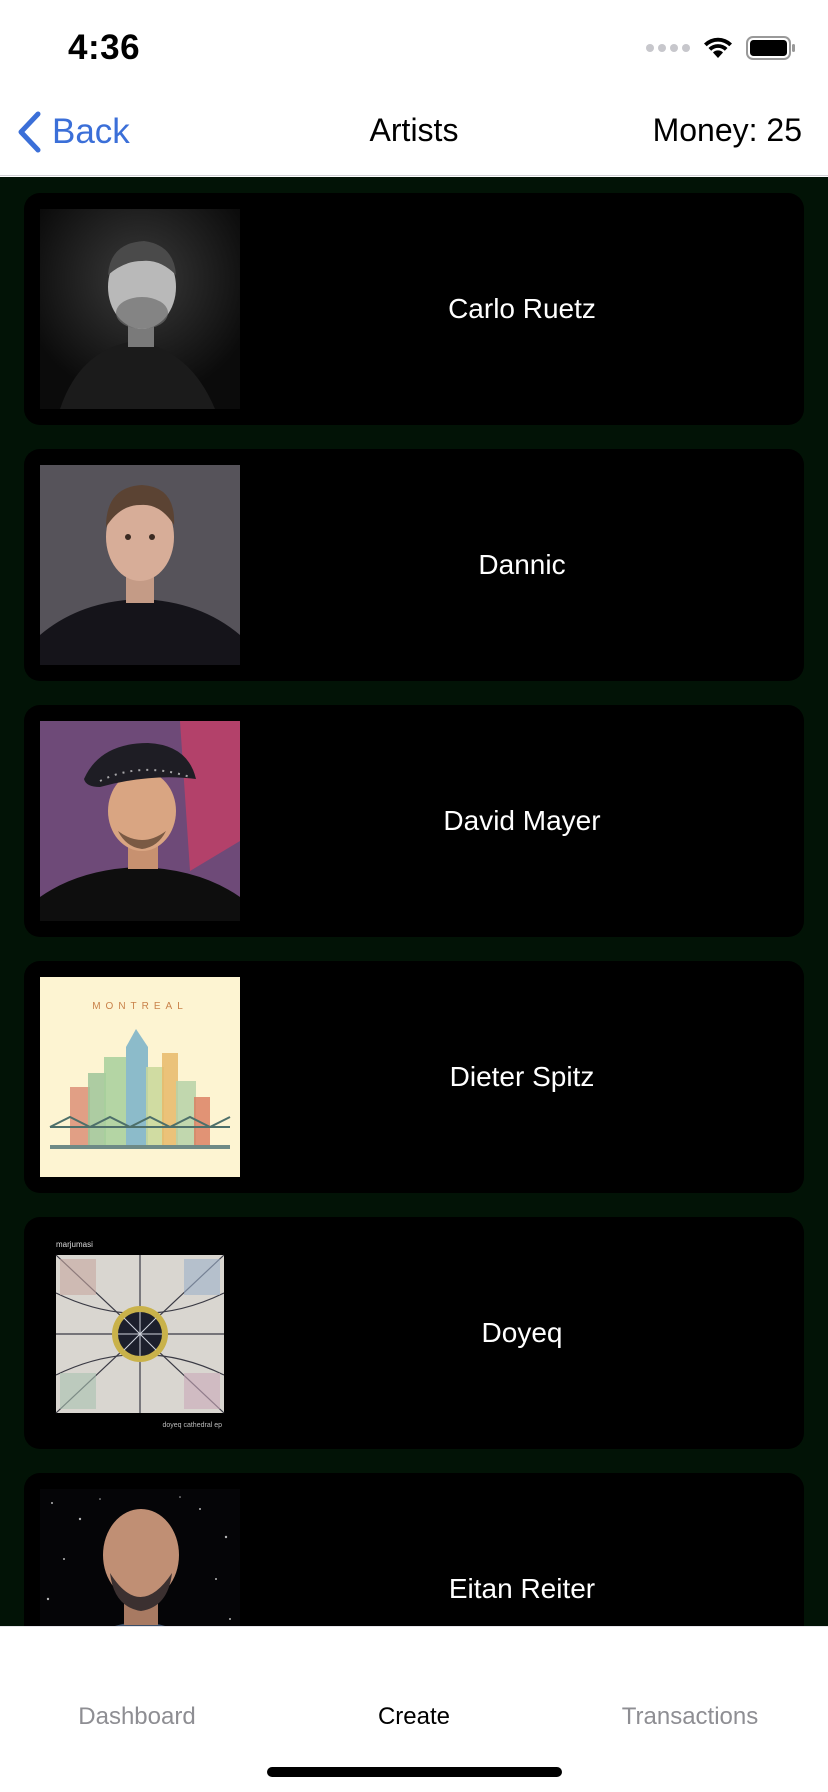 The image size is (828, 1792). I want to click on artist-card: MONTREAL Dieter Spitz, so click(414, 1077).